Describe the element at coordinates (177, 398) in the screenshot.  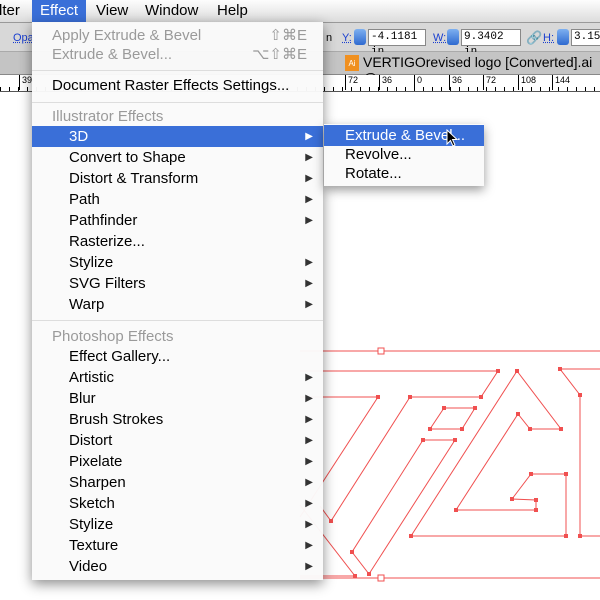
I see `menu-item-blur: Blur ▶` at that location.